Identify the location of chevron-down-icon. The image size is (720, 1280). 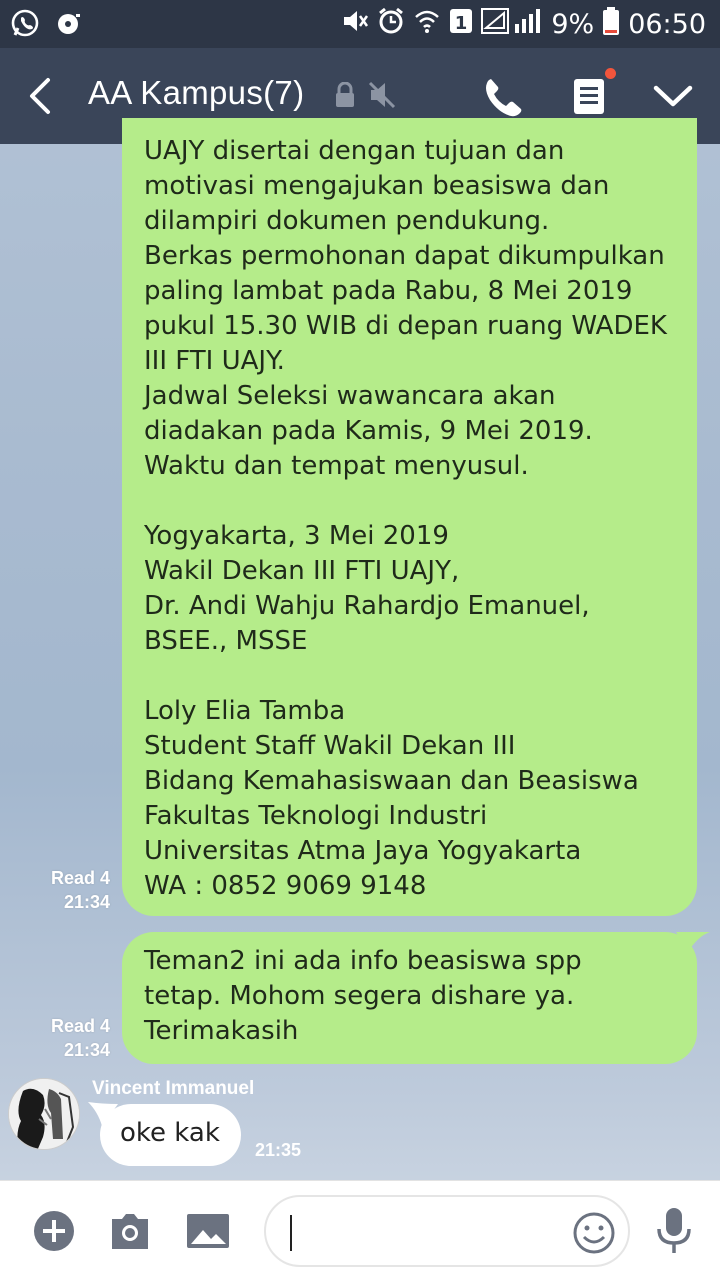
(673, 98).